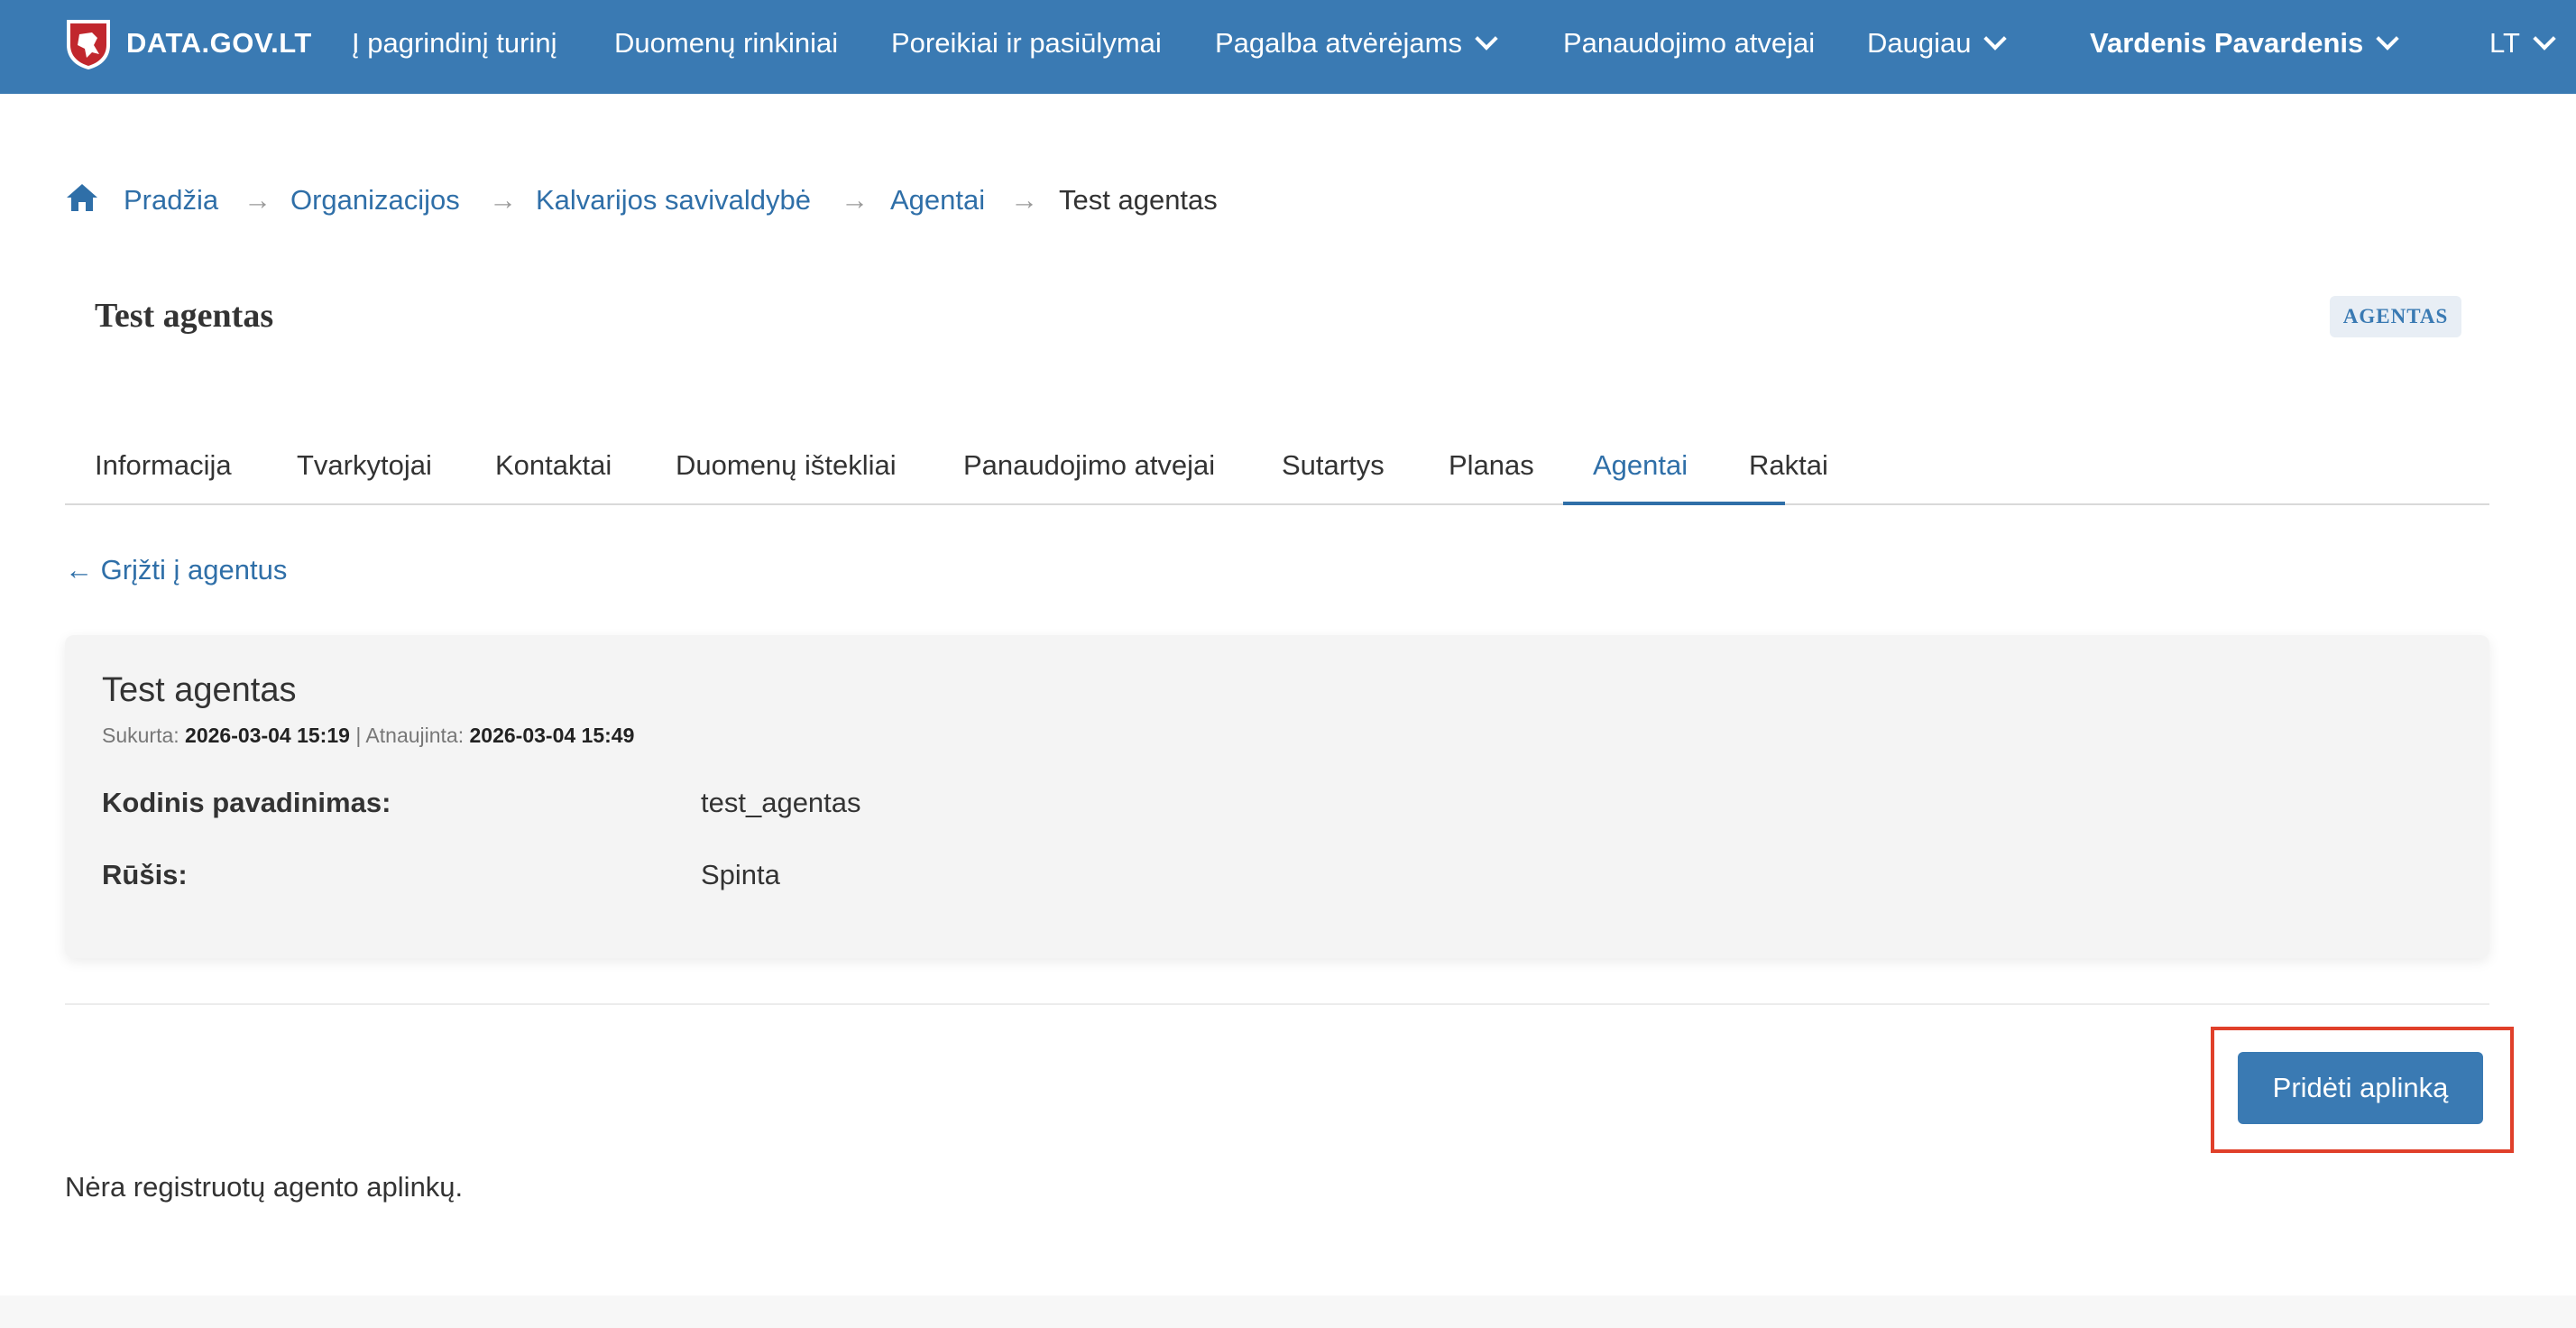 The width and height of the screenshot is (2576, 1328). Describe the element at coordinates (1689, 43) in the screenshot. I see `nav-use-cases: Panaudojimo atvejai` at that location.